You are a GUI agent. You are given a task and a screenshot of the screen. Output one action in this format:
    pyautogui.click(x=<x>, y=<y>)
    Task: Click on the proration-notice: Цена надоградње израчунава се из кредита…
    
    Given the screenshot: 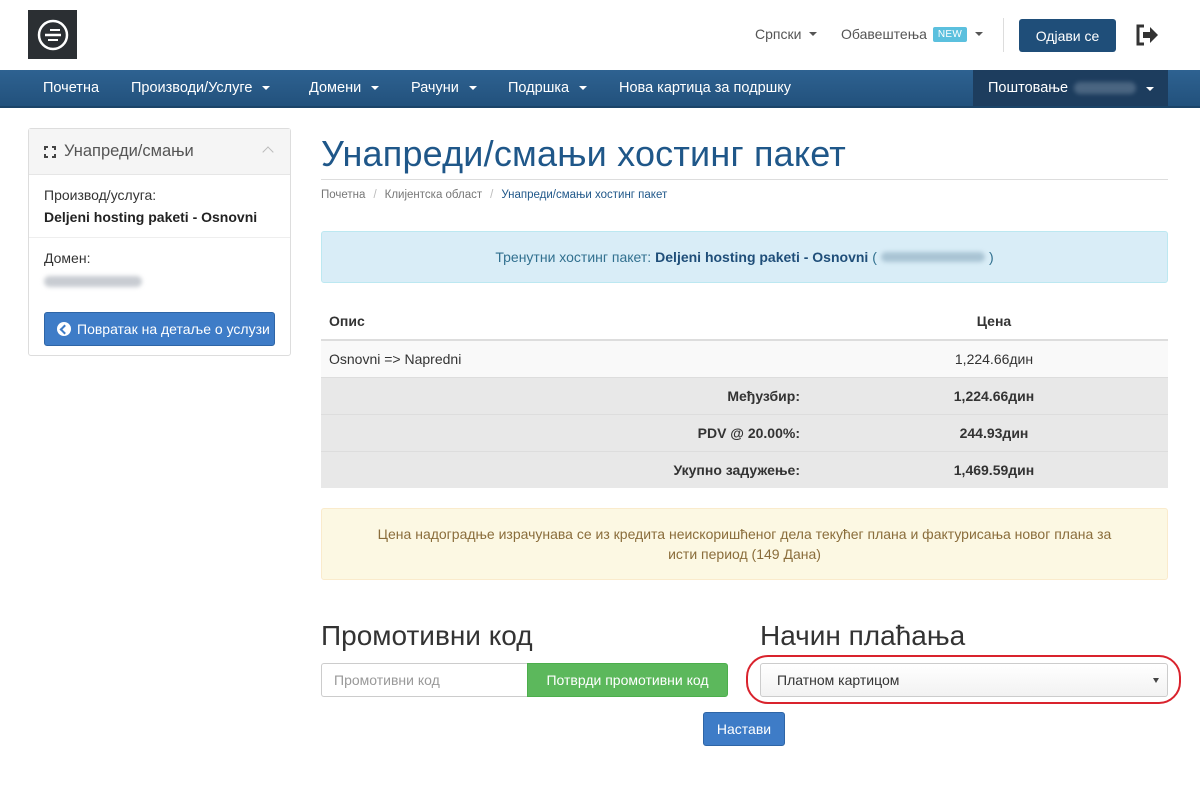 What is the action you would take?
    pyautogui.click(x=744, y=544)
    